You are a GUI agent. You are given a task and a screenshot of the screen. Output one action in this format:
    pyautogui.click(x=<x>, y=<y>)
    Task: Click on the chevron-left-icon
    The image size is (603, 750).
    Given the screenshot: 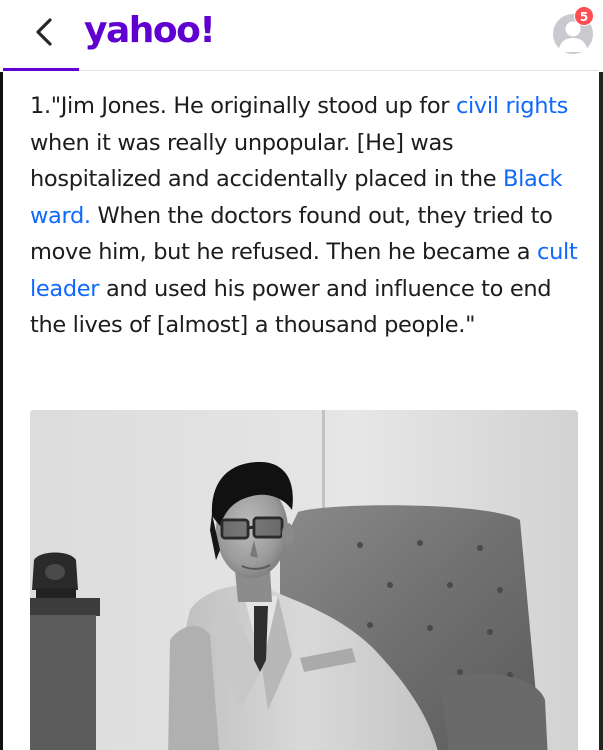 What is the action you would take?
    pyautogui.click(x=44, y=32)
    